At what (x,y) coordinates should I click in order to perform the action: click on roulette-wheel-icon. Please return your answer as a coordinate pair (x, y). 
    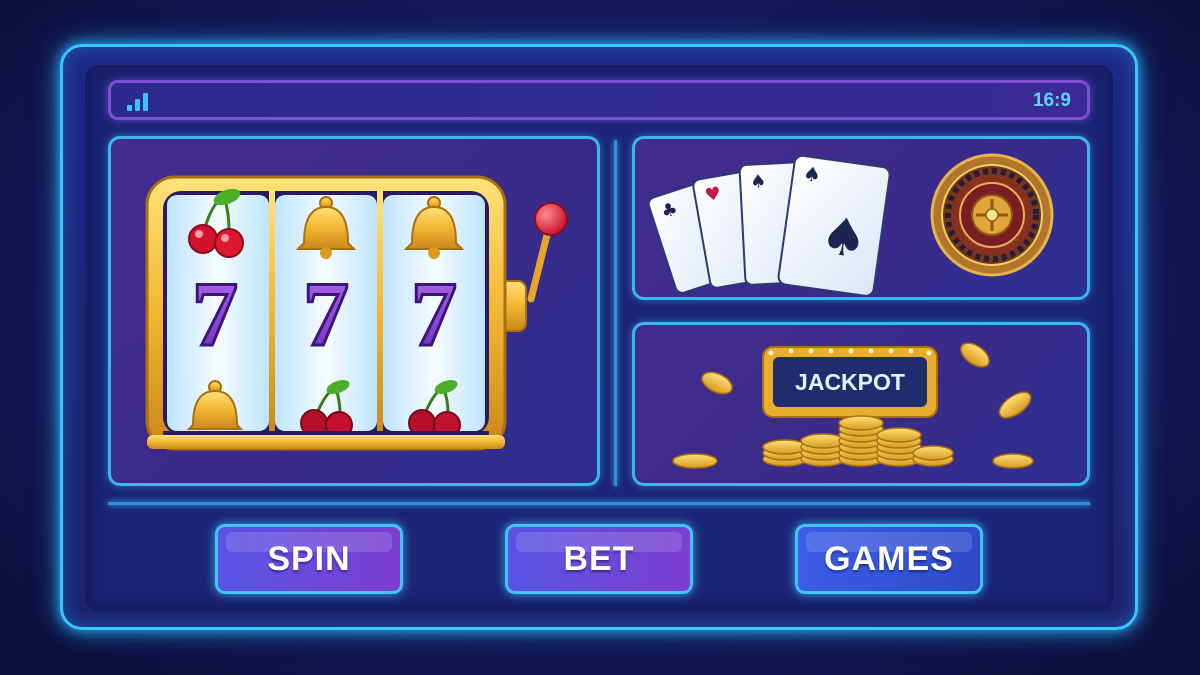
    Looking at the image, I should click on (992, 215).